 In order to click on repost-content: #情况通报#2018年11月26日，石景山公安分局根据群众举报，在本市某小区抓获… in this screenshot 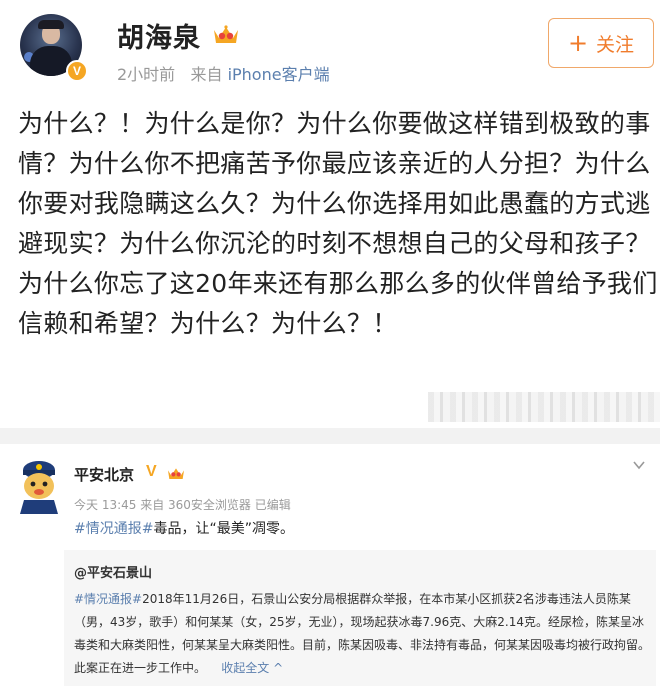, I will do `click(362, 634)`.